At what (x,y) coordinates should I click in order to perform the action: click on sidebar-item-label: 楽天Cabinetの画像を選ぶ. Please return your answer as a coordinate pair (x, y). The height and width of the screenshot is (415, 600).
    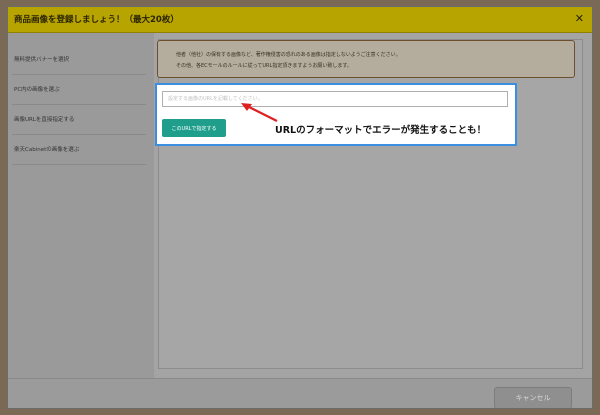
    Looking at the image, I should click on (47, 150).